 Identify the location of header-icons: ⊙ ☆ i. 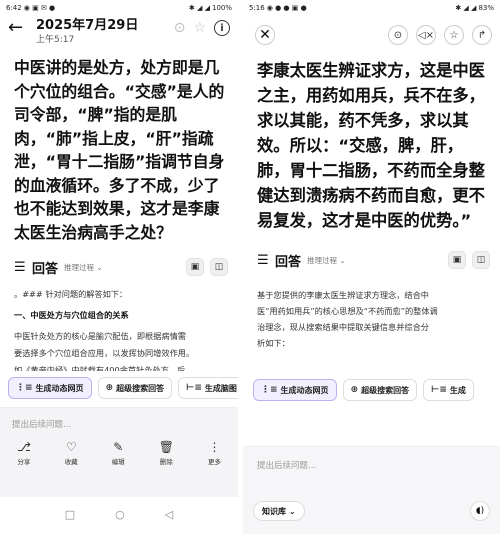
(202, 27).